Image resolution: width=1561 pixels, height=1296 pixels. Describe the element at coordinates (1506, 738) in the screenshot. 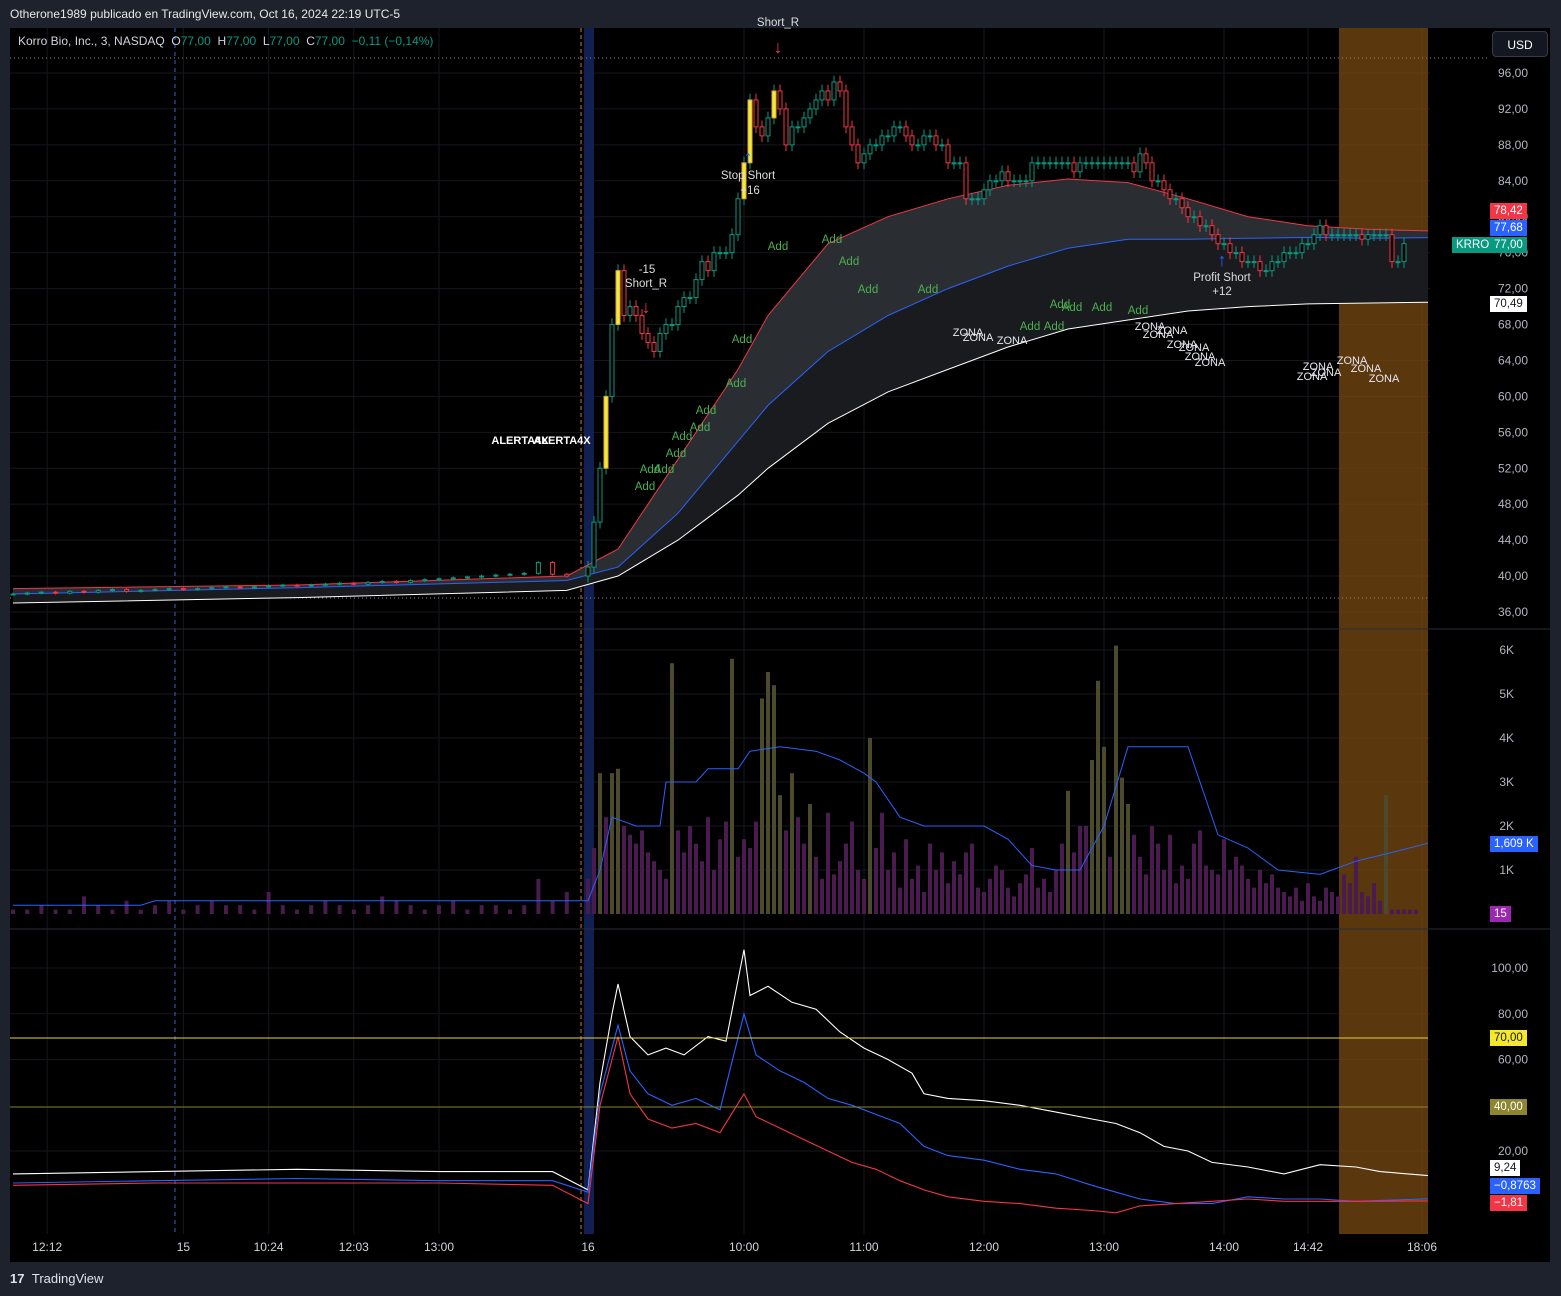

I see `volume-tick-label: 4K` at that location.